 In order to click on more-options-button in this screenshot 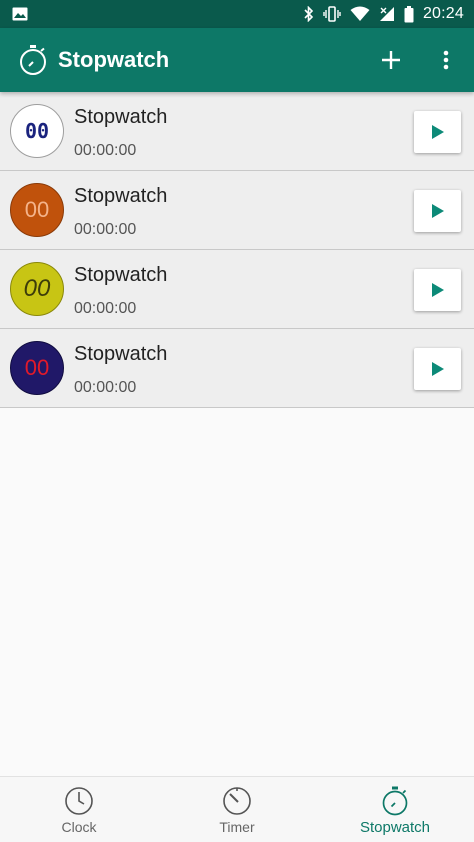, I will do `click(446, 60)`.